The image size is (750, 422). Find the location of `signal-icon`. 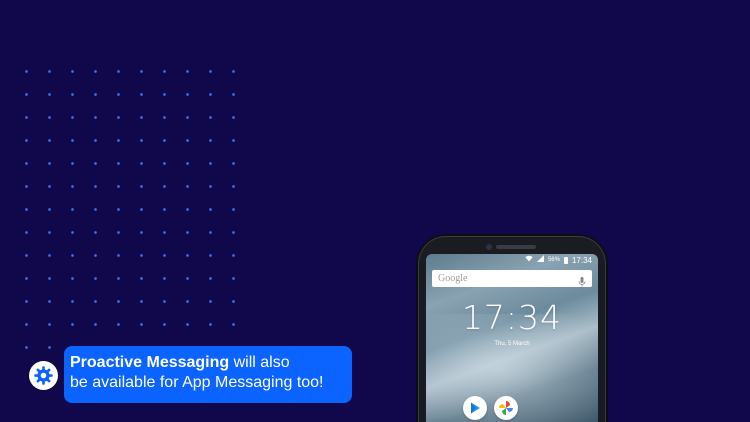

signal-icon is located at coordinates (540, 260).